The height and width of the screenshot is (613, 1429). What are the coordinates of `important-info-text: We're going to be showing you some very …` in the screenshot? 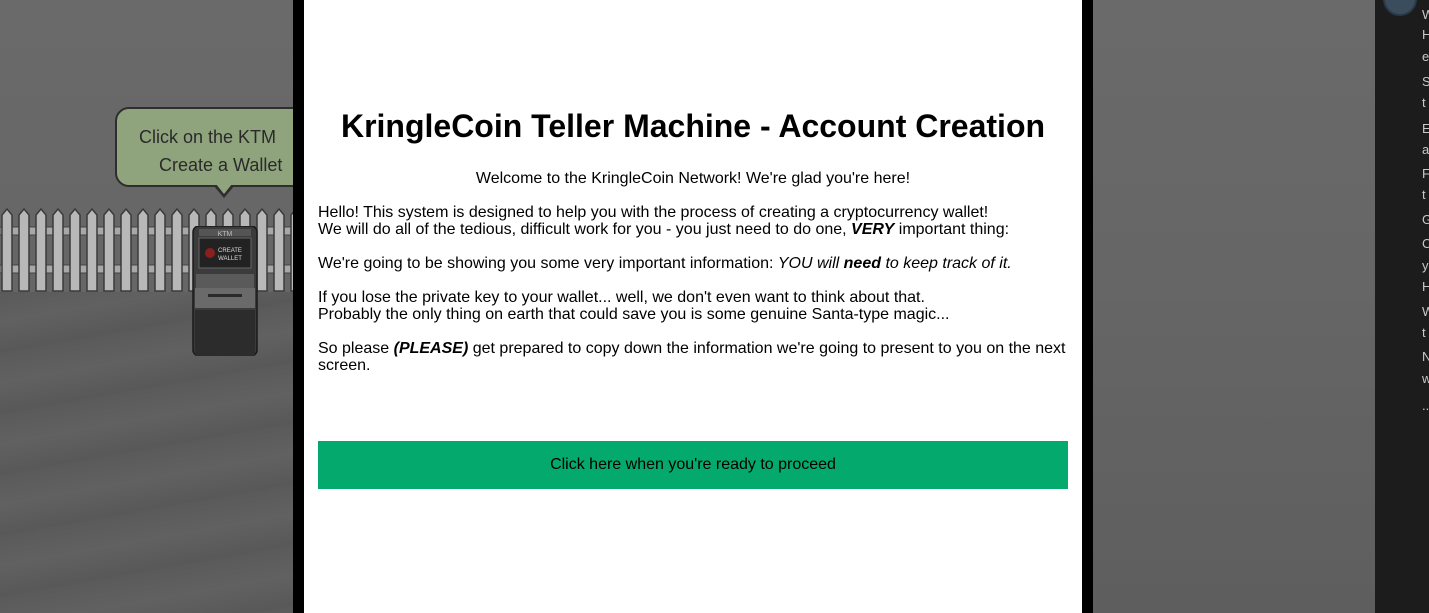 It's located at (548, 263).